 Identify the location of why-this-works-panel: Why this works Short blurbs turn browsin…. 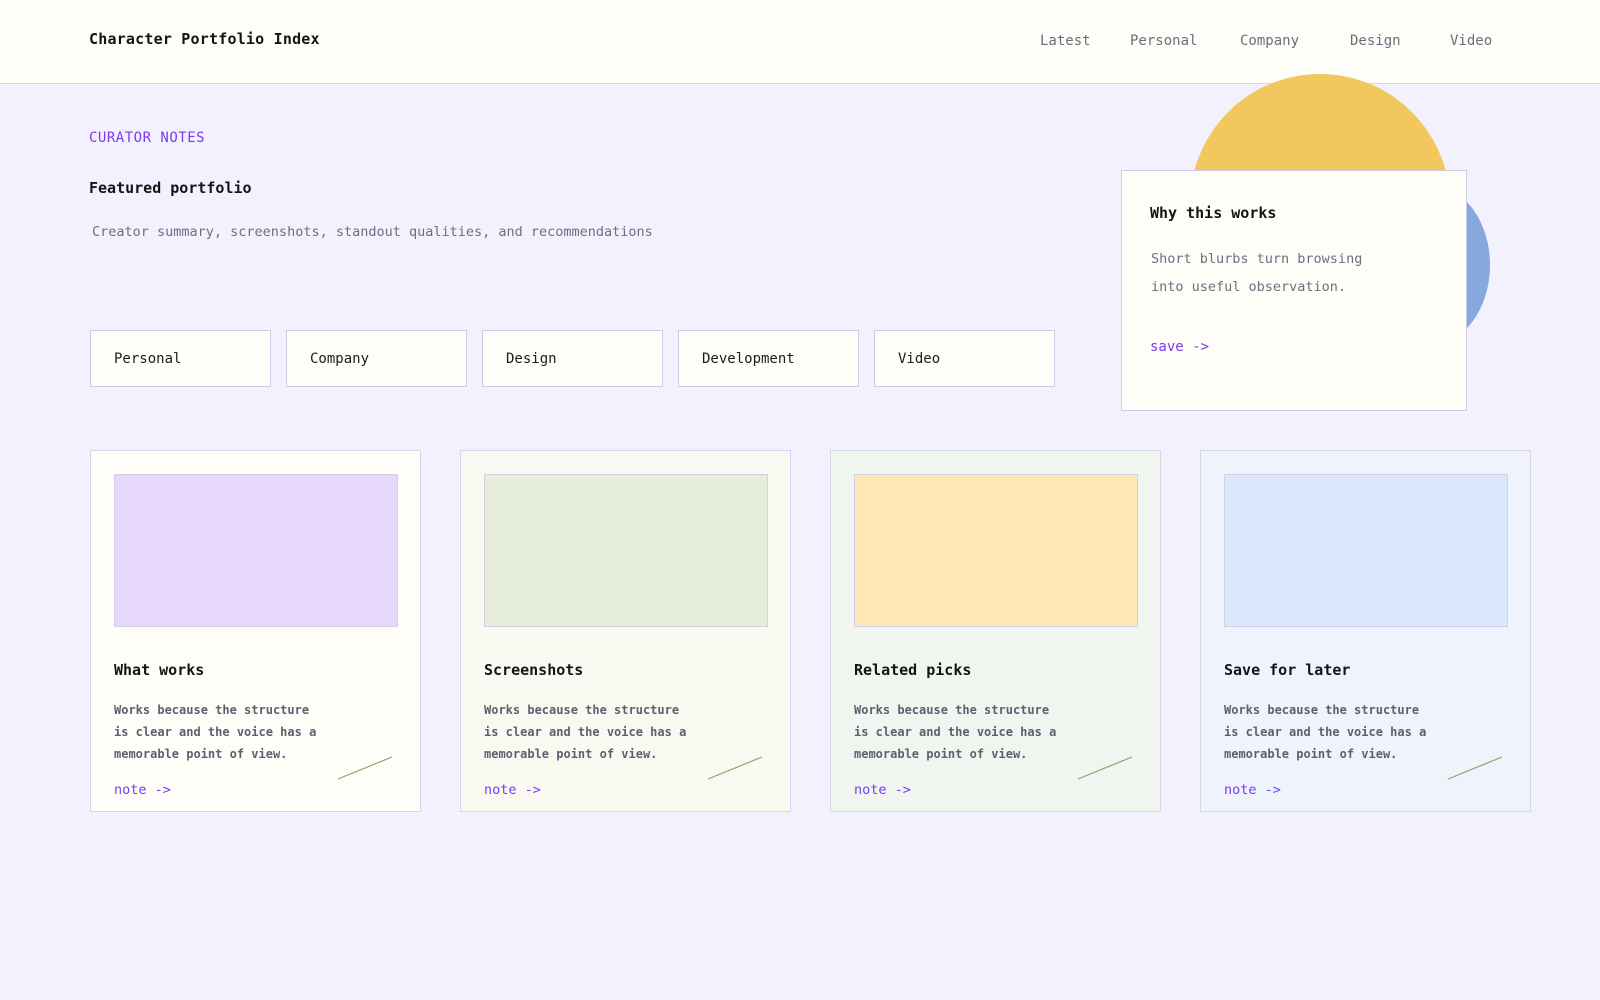
(1294, 290).